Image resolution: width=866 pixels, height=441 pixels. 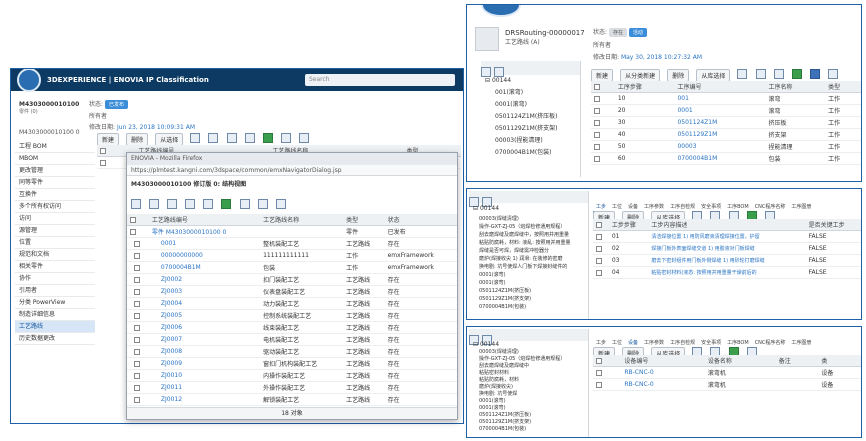 What do you see at coordinates (231, 137) in the screenshot?
I see `table-icon` at bounding box center [231, 137].